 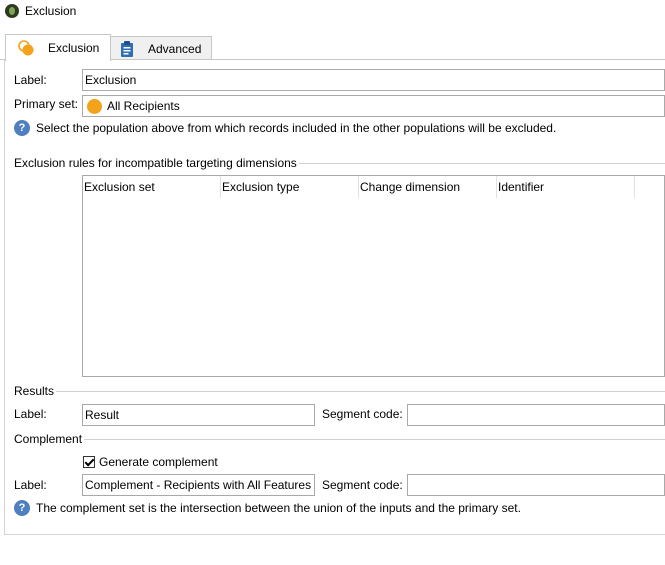 What do you see at coordinates (74, 48) in the screenshot?
I see `tab-exclusion-label: Exclusion` at bounding box center [74, 48].